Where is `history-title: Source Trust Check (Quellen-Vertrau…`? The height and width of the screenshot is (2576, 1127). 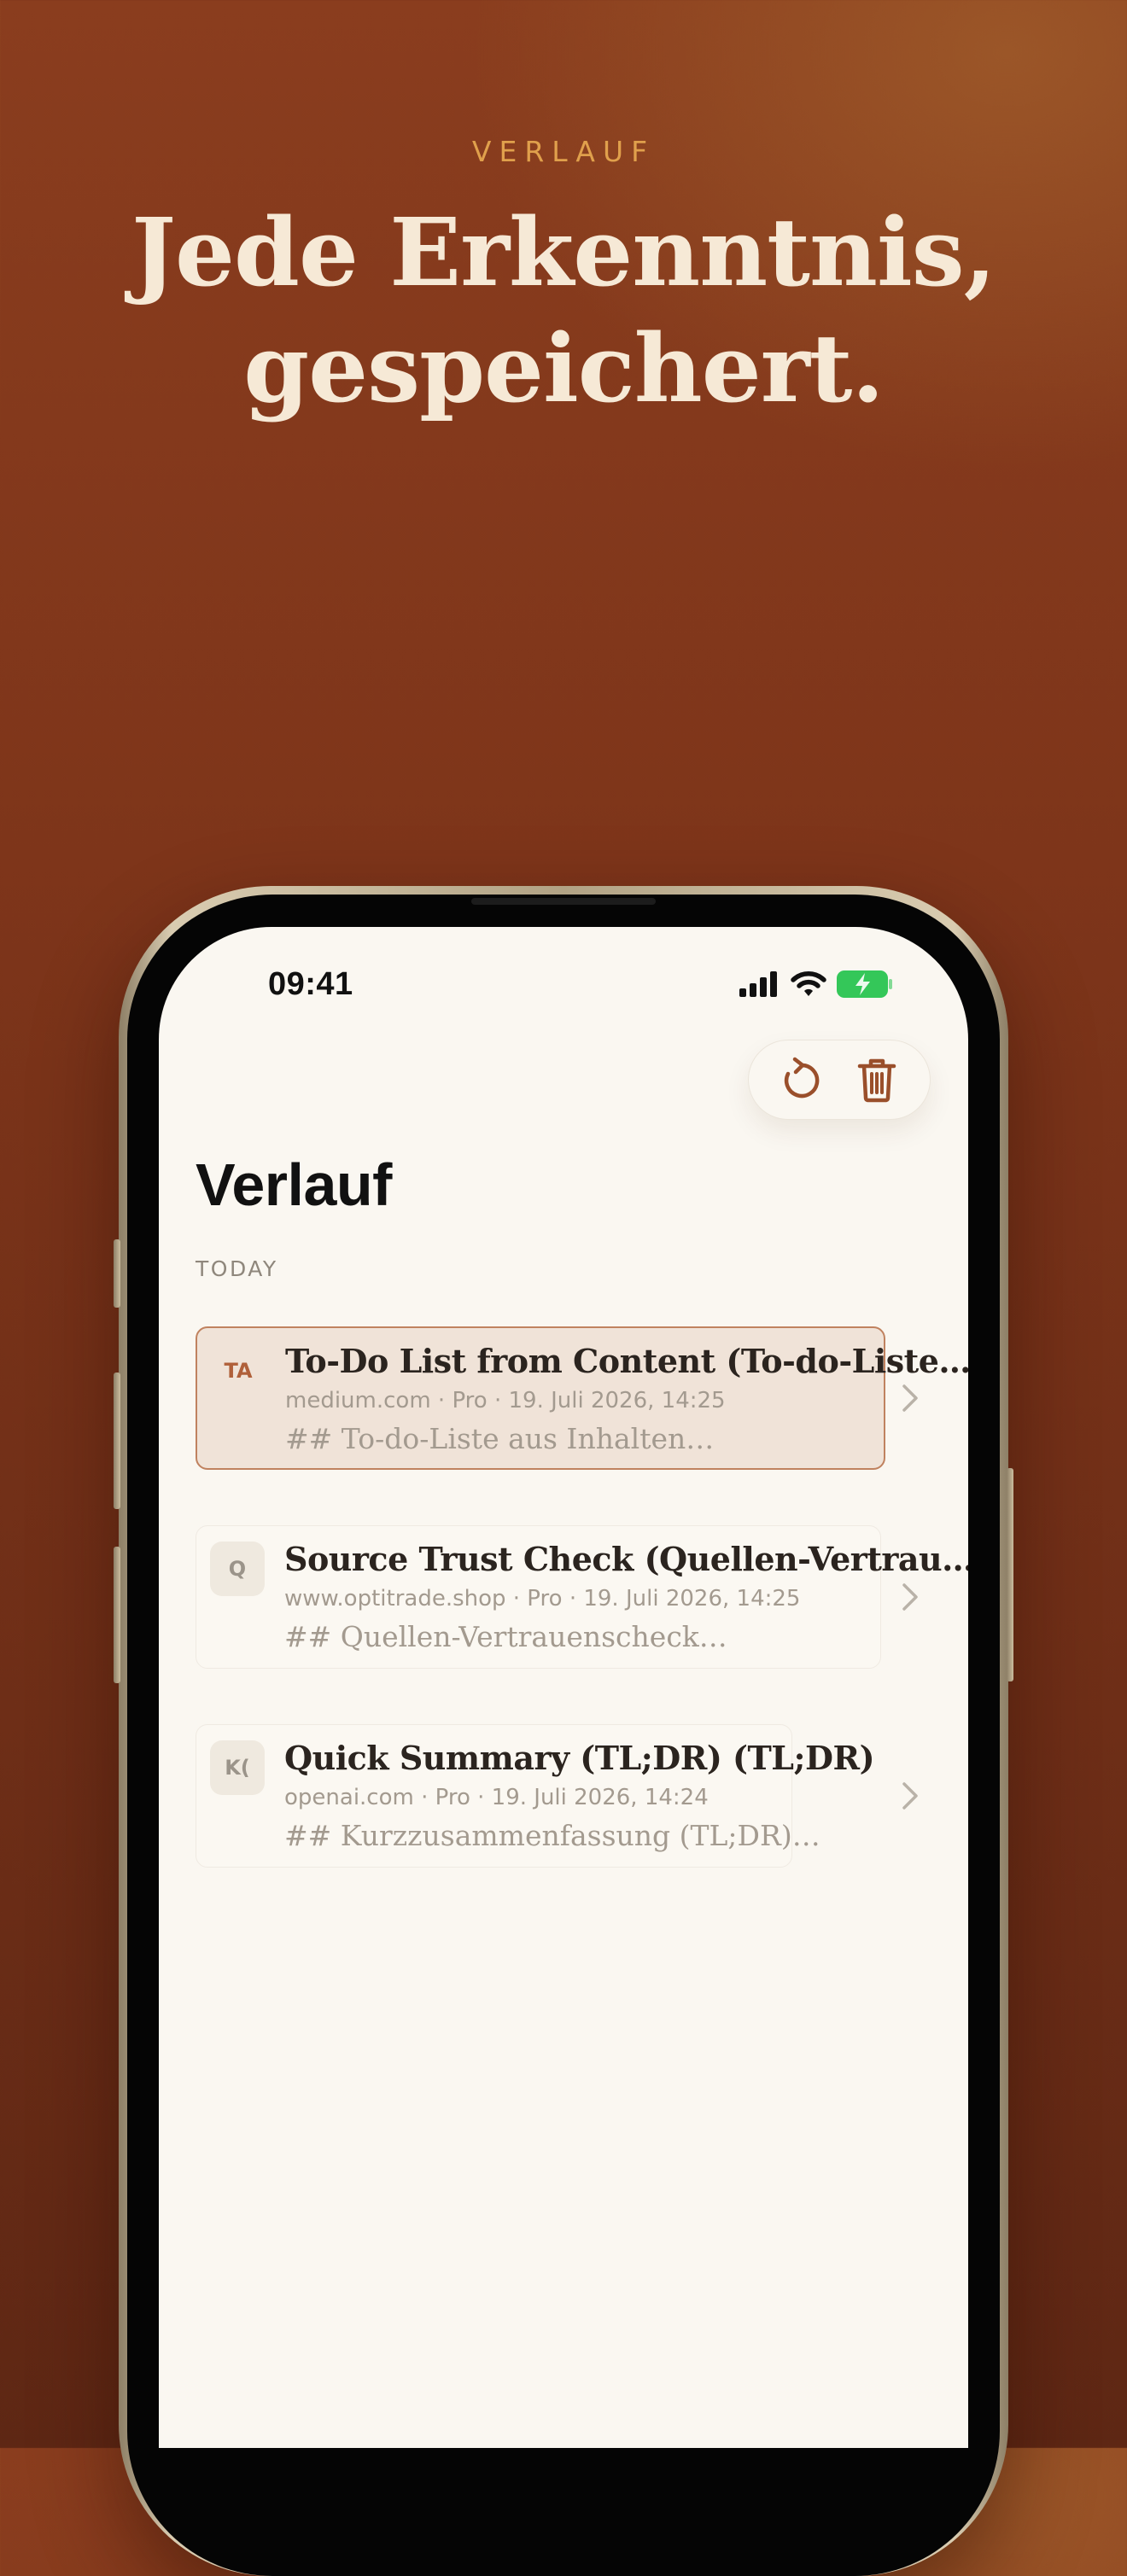
history-title: Source Trust Check (Quellen-Vertrau… is located at coordinates (626, 1559).